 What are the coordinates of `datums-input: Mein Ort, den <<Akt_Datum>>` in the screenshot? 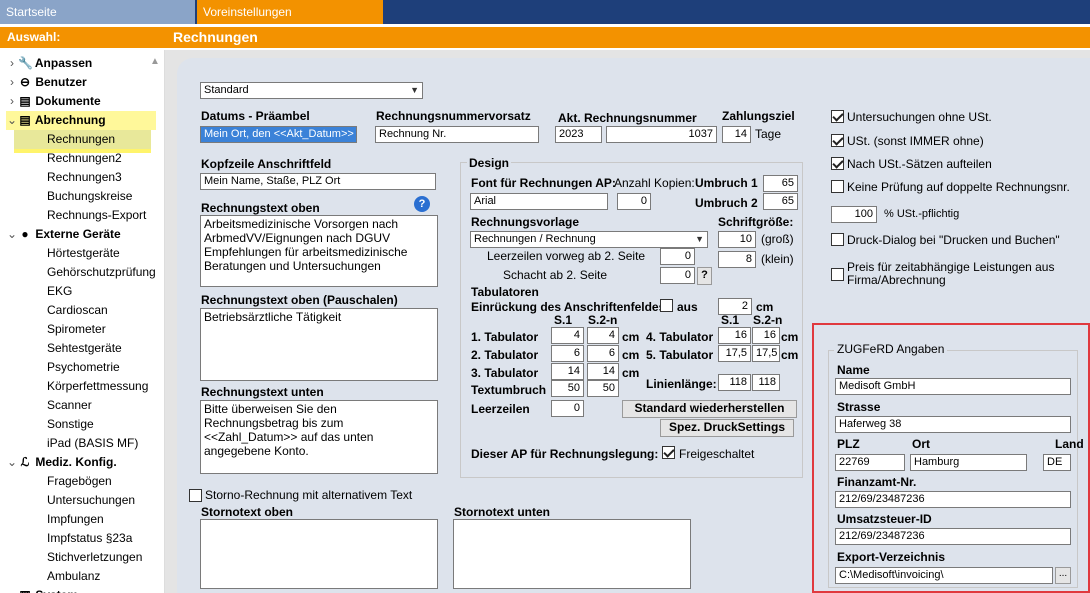 It's located at (278, 134).